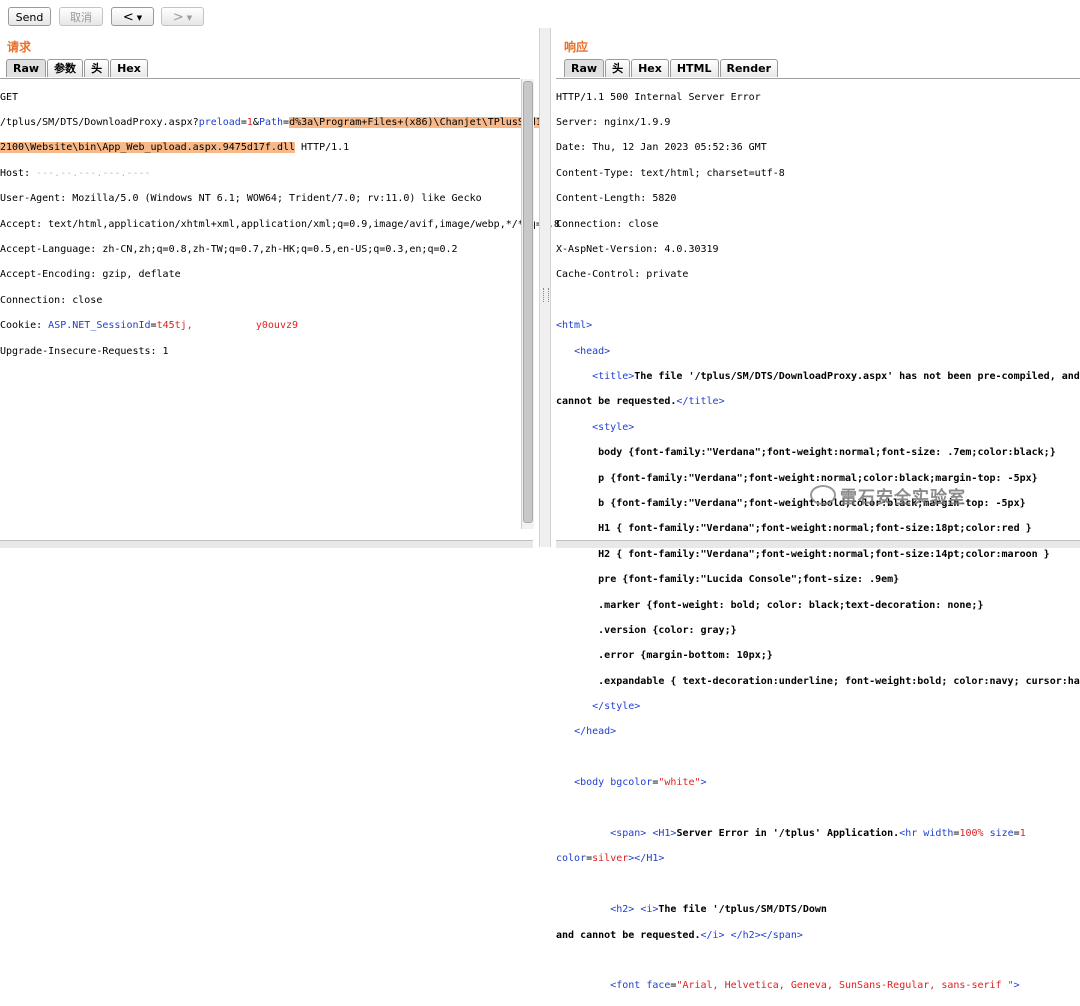 The image size is (1080, 1006). What do you see at coordinates (888, 495) in the screenshot?
I see `watermark: 雷石安全实验室` at bounding box center [888, 495].